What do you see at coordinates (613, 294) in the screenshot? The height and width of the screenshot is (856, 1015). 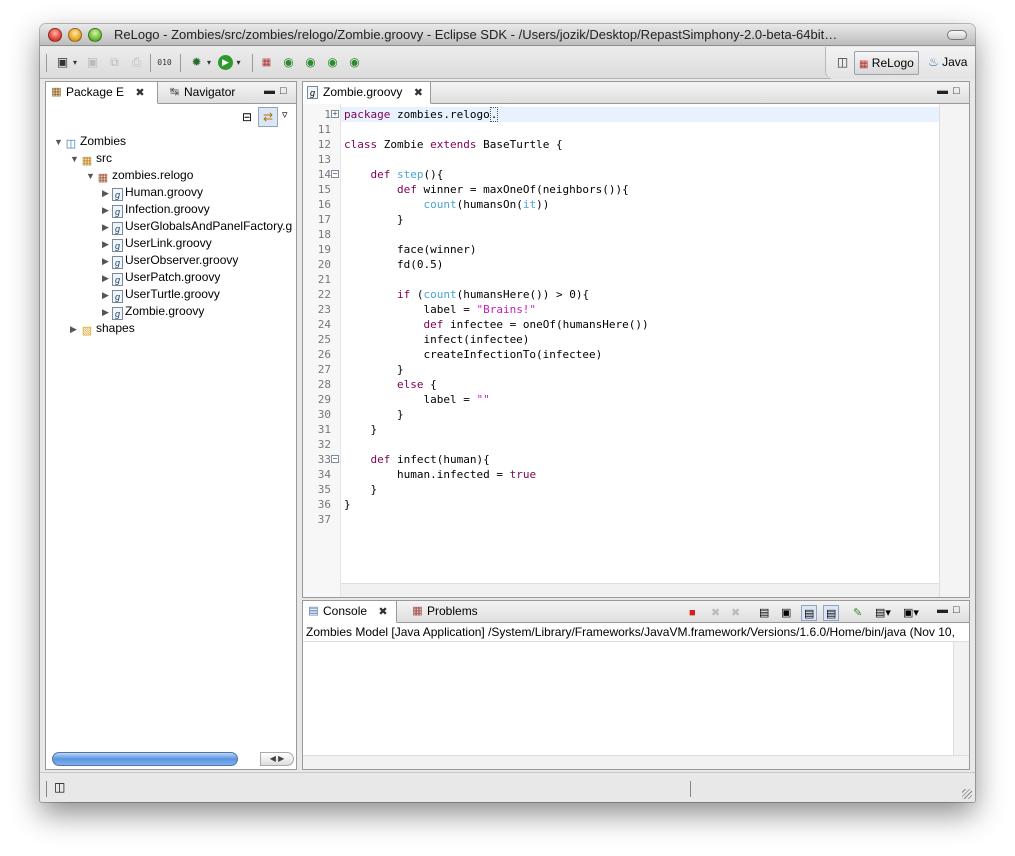 I see `code-line: 22 if (count(humansHere()) > 0){` at bounding box center [613, 294].